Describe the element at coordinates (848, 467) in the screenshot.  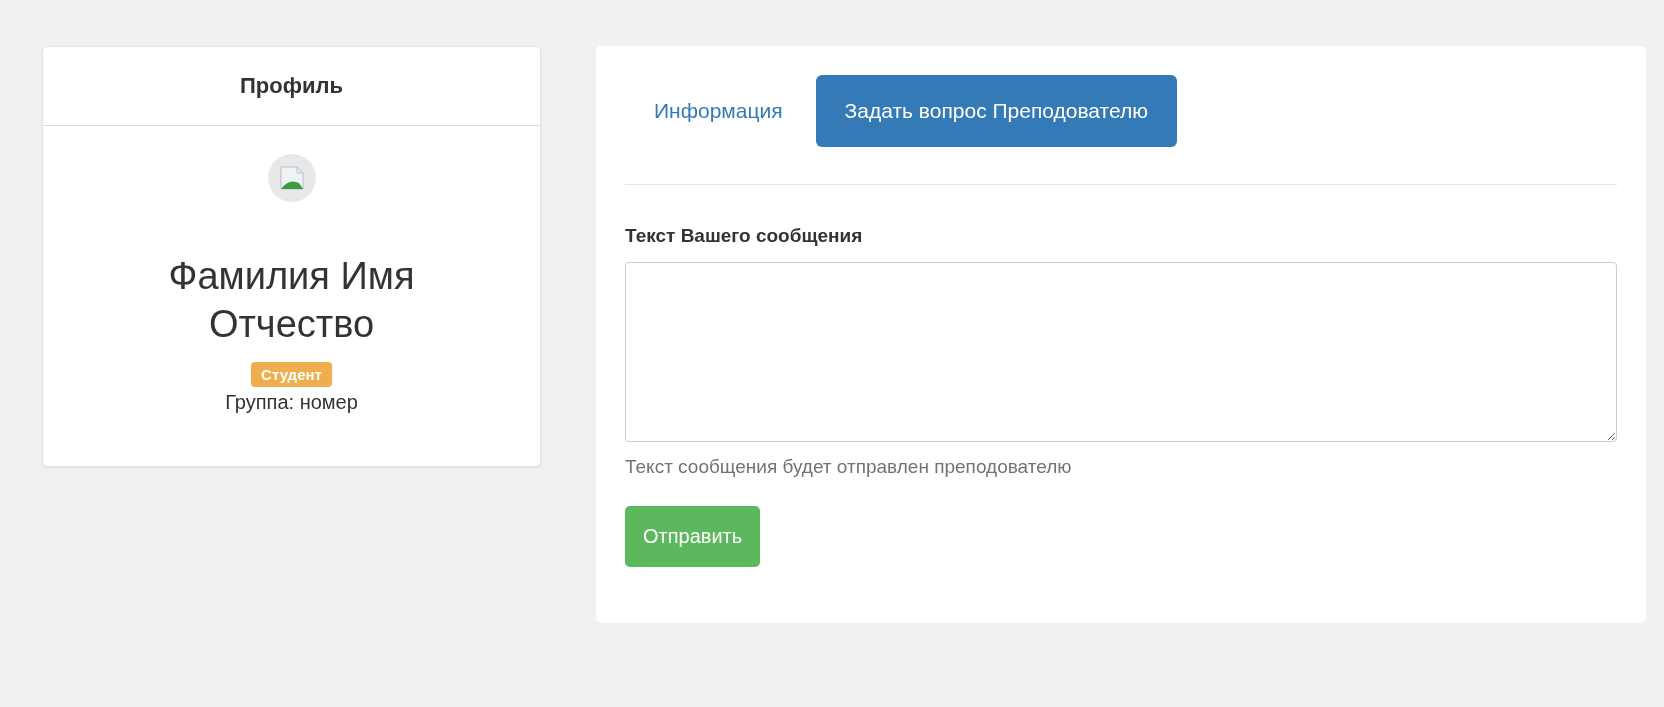
I see `help-text: Текст сообщения будет отправлен преподователю` at that location.